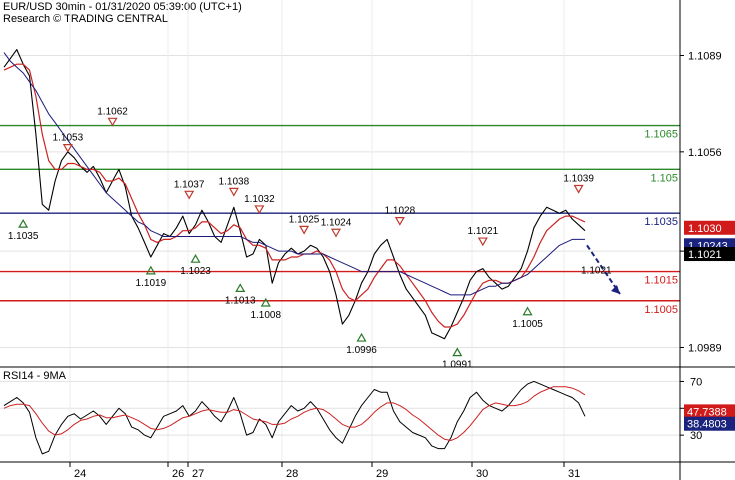 Image resolution: width=735 pixels, height=480 pixels. Describe the element at coordinates (483, 231) in the screenshot. I see `pivot-label-high: 1.1021` at that location.